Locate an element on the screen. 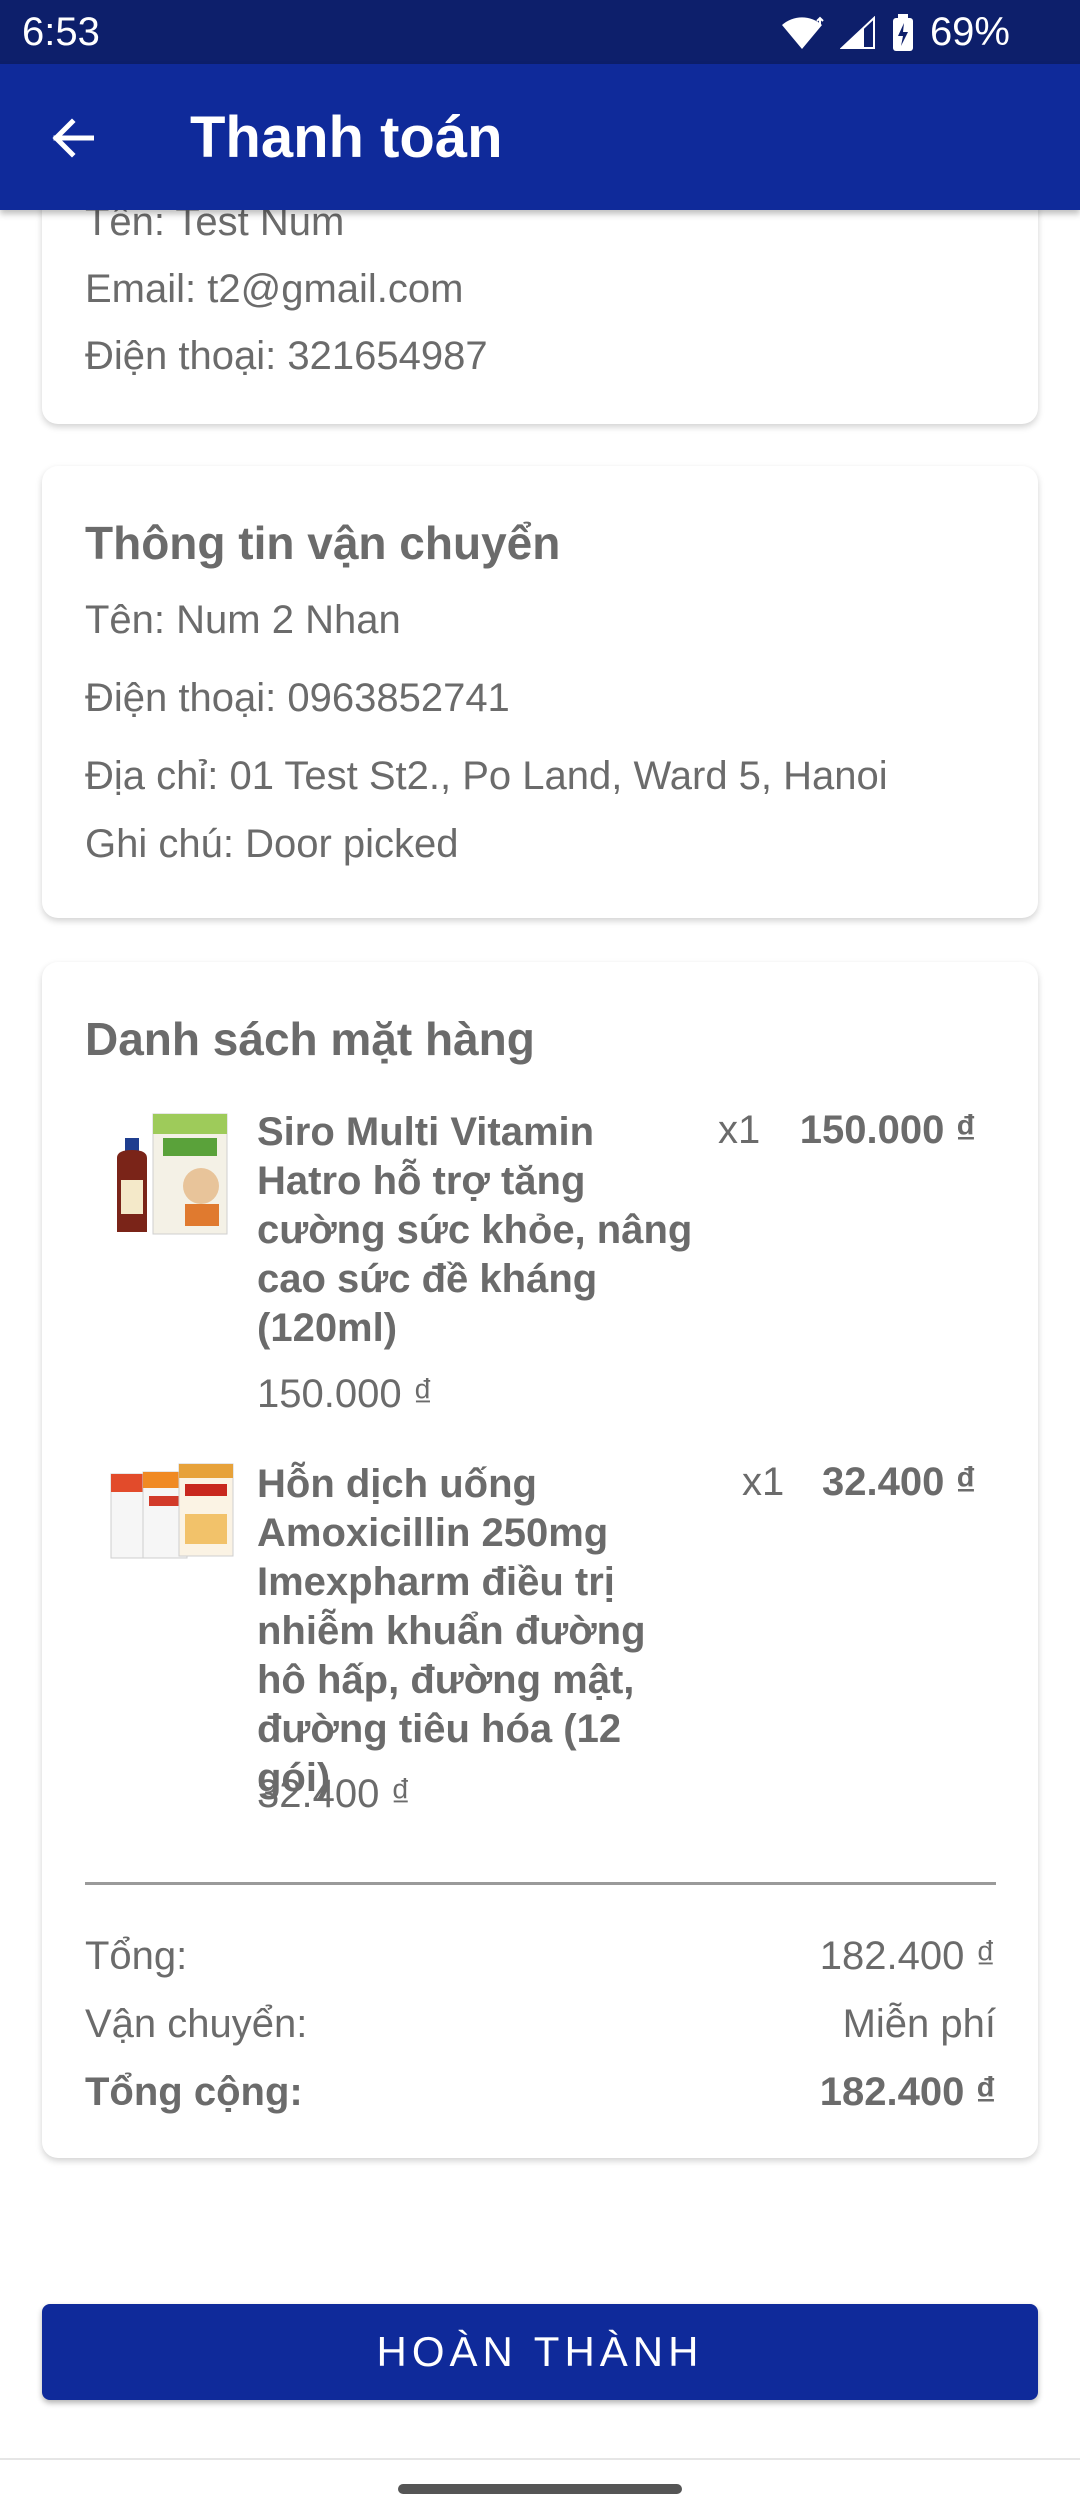  grand-total-label: Tổng cộng: is located at coordinates (194, 2092).